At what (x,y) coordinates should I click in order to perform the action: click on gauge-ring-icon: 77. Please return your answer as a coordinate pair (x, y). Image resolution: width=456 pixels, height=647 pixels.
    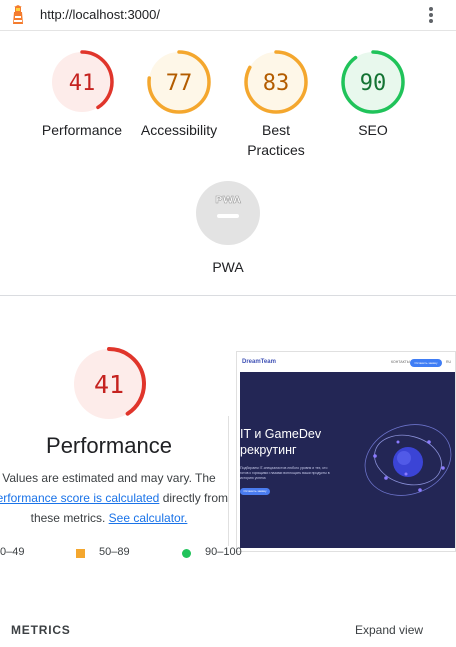
    Looking at the image, I should click on (179, 82).